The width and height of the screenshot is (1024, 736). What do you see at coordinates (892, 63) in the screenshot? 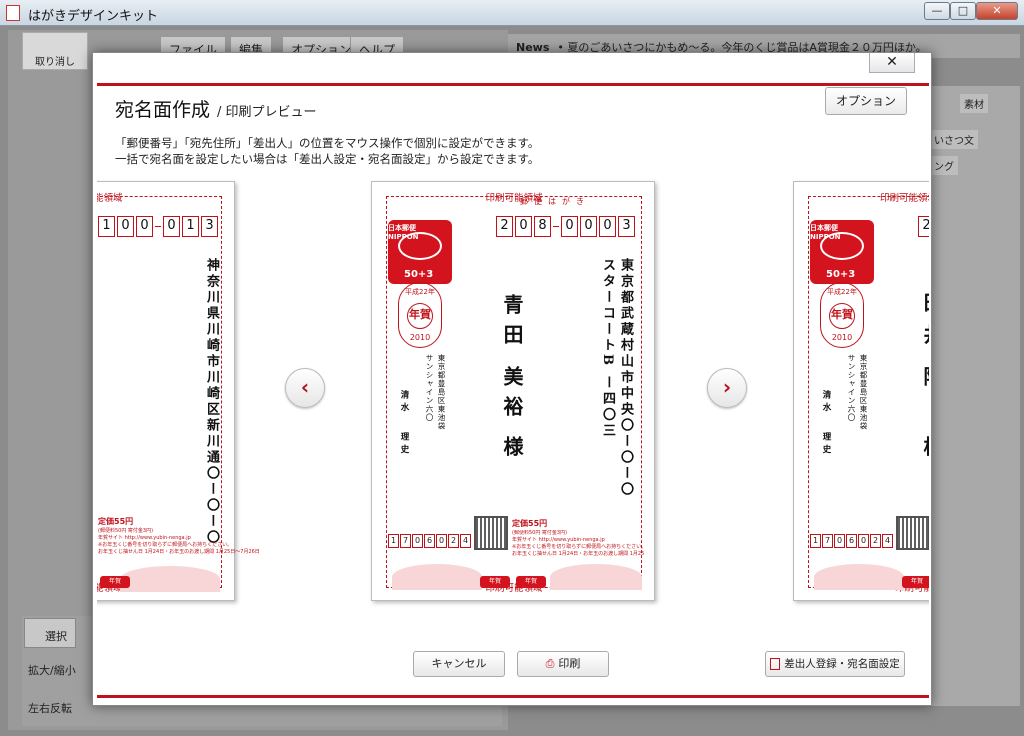
I see `dialog-close-button: ✕` at bounding box center [892, 63].